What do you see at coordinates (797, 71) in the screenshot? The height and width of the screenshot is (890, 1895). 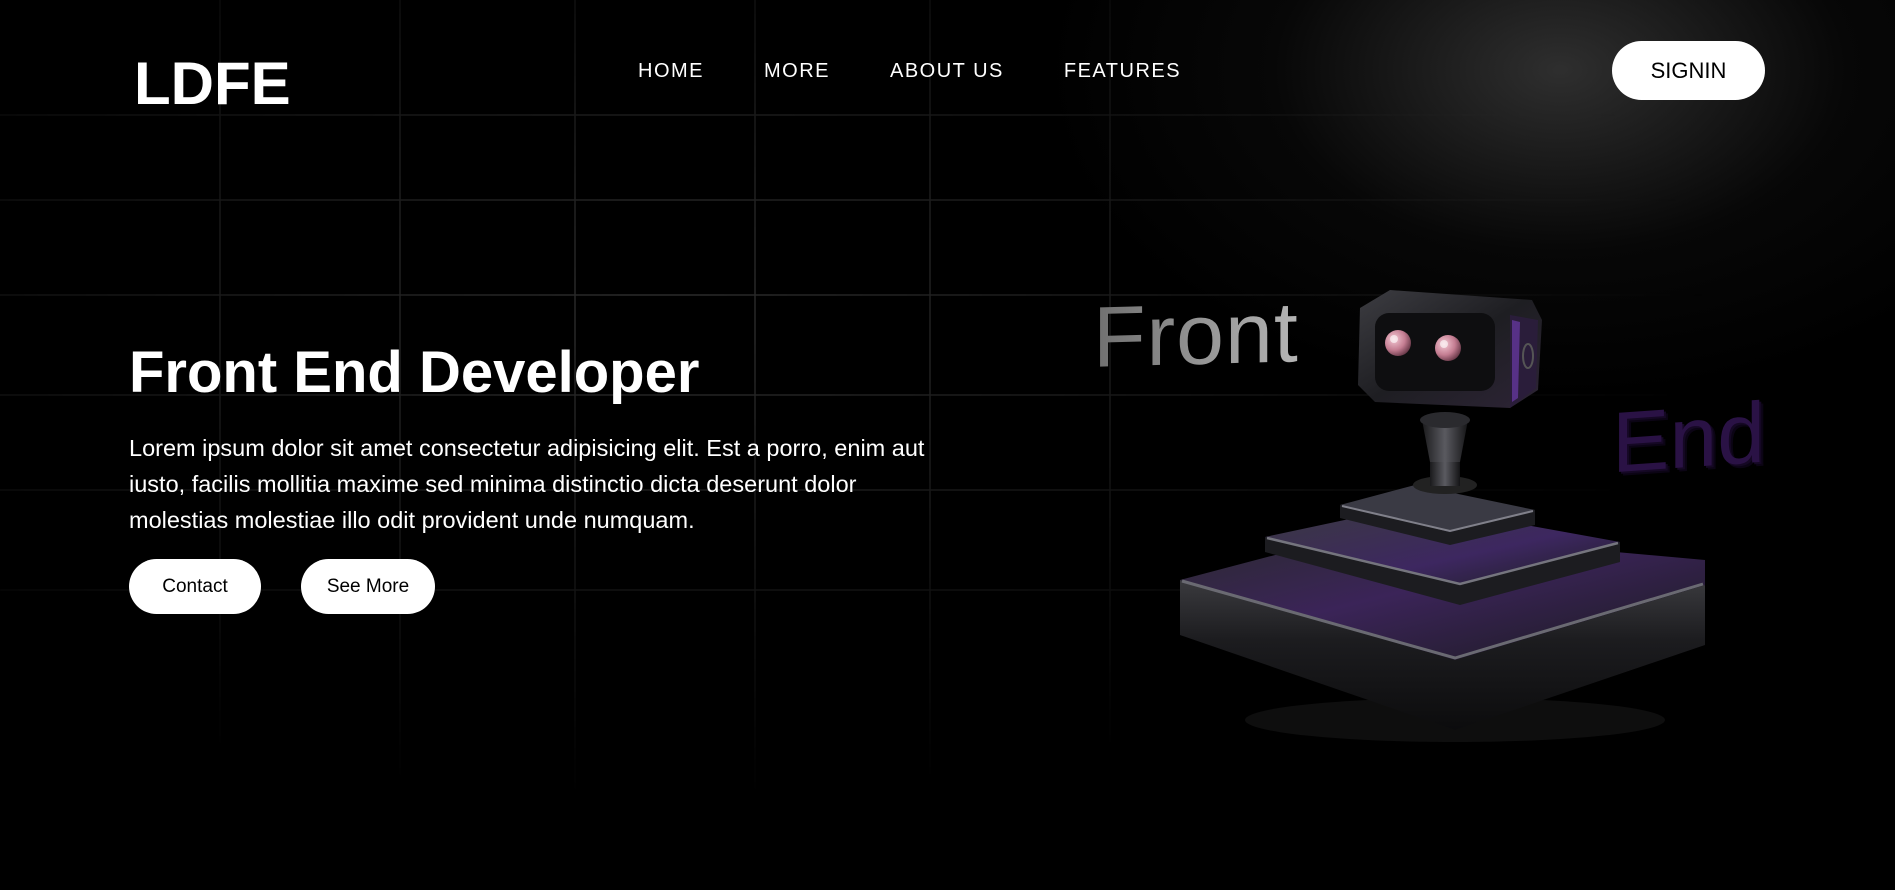 I see `nav-more: MORE` at bounding box center [797, 71].